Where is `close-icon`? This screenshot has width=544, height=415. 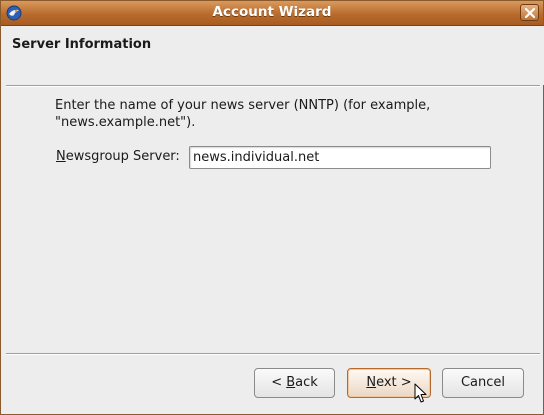 close-icon is located at coordinates (530, 13).